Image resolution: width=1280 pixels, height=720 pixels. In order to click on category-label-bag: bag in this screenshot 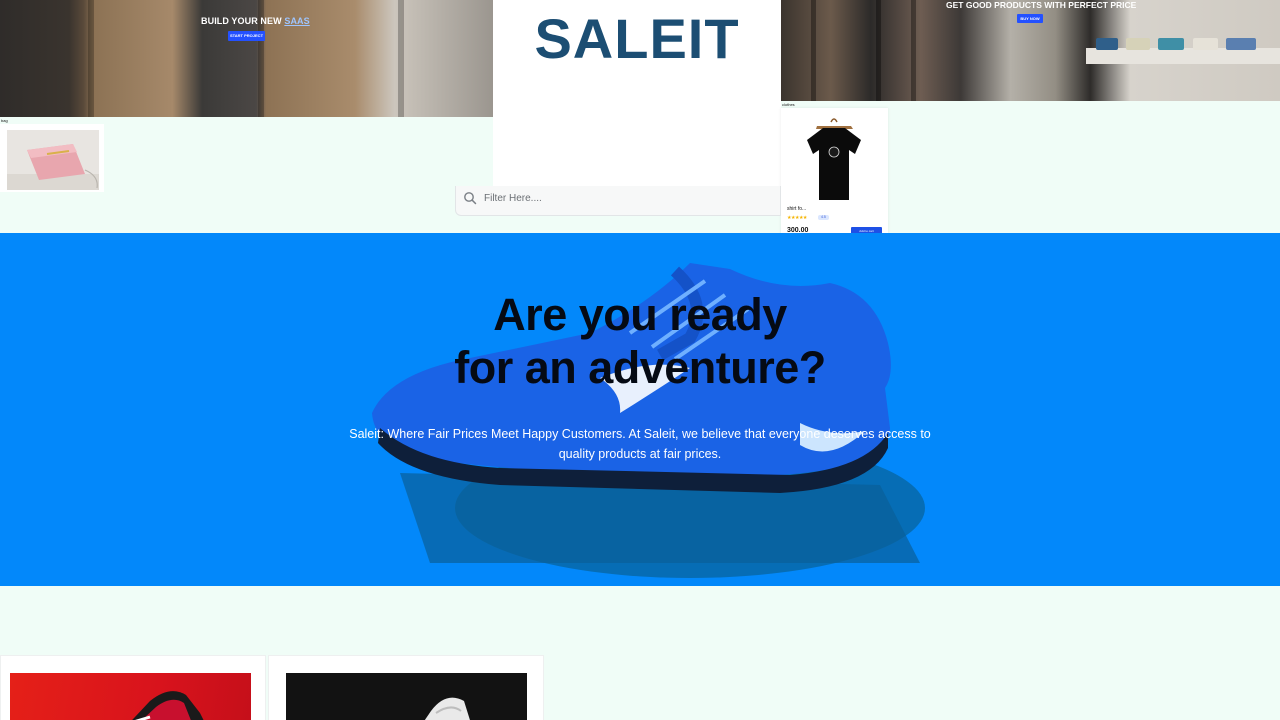, I will do `click(4, 120)`.